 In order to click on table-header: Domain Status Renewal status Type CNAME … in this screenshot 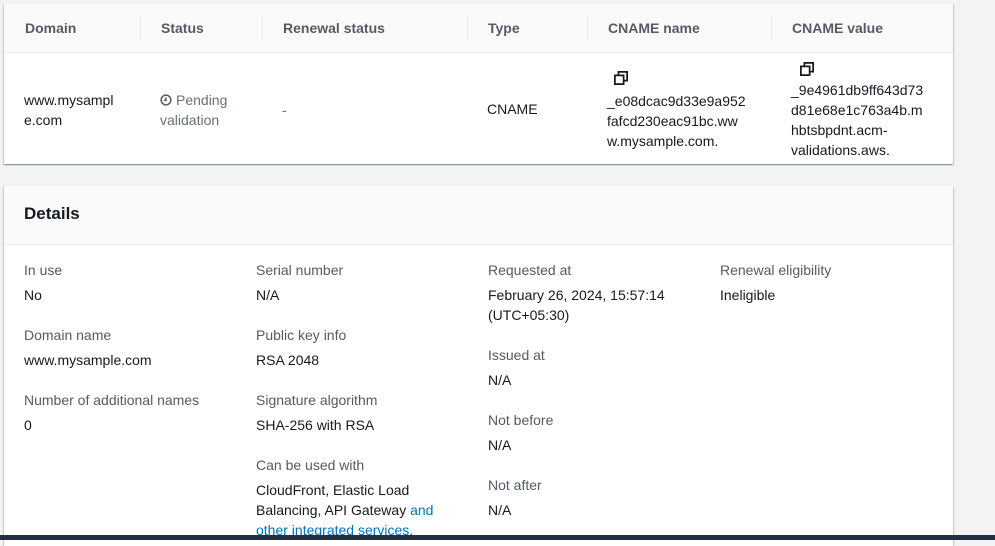, I will do `click(478, 28)`.